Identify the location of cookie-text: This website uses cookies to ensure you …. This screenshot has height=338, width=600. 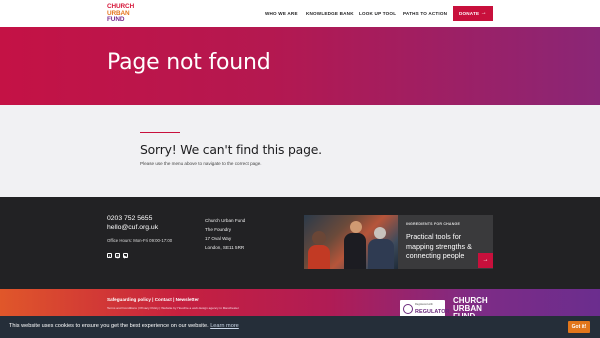
(109, 326).